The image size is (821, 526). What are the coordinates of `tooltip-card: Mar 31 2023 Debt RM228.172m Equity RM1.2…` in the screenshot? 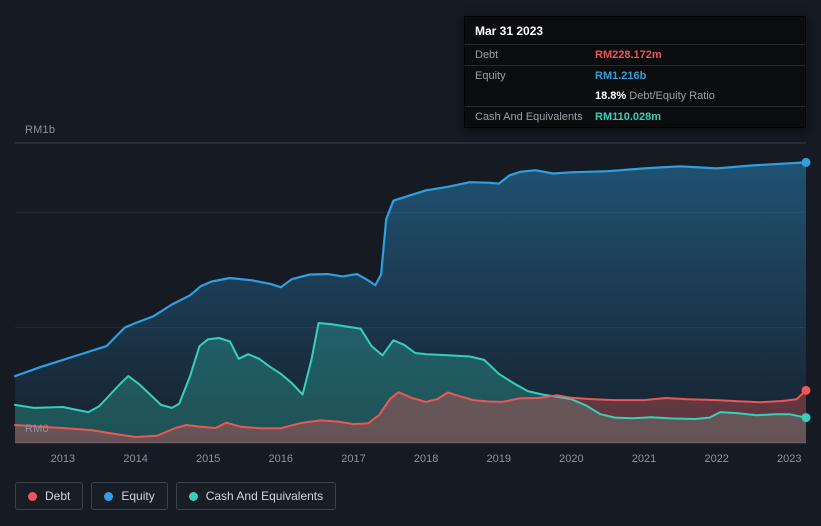 It's located at (635, 72).